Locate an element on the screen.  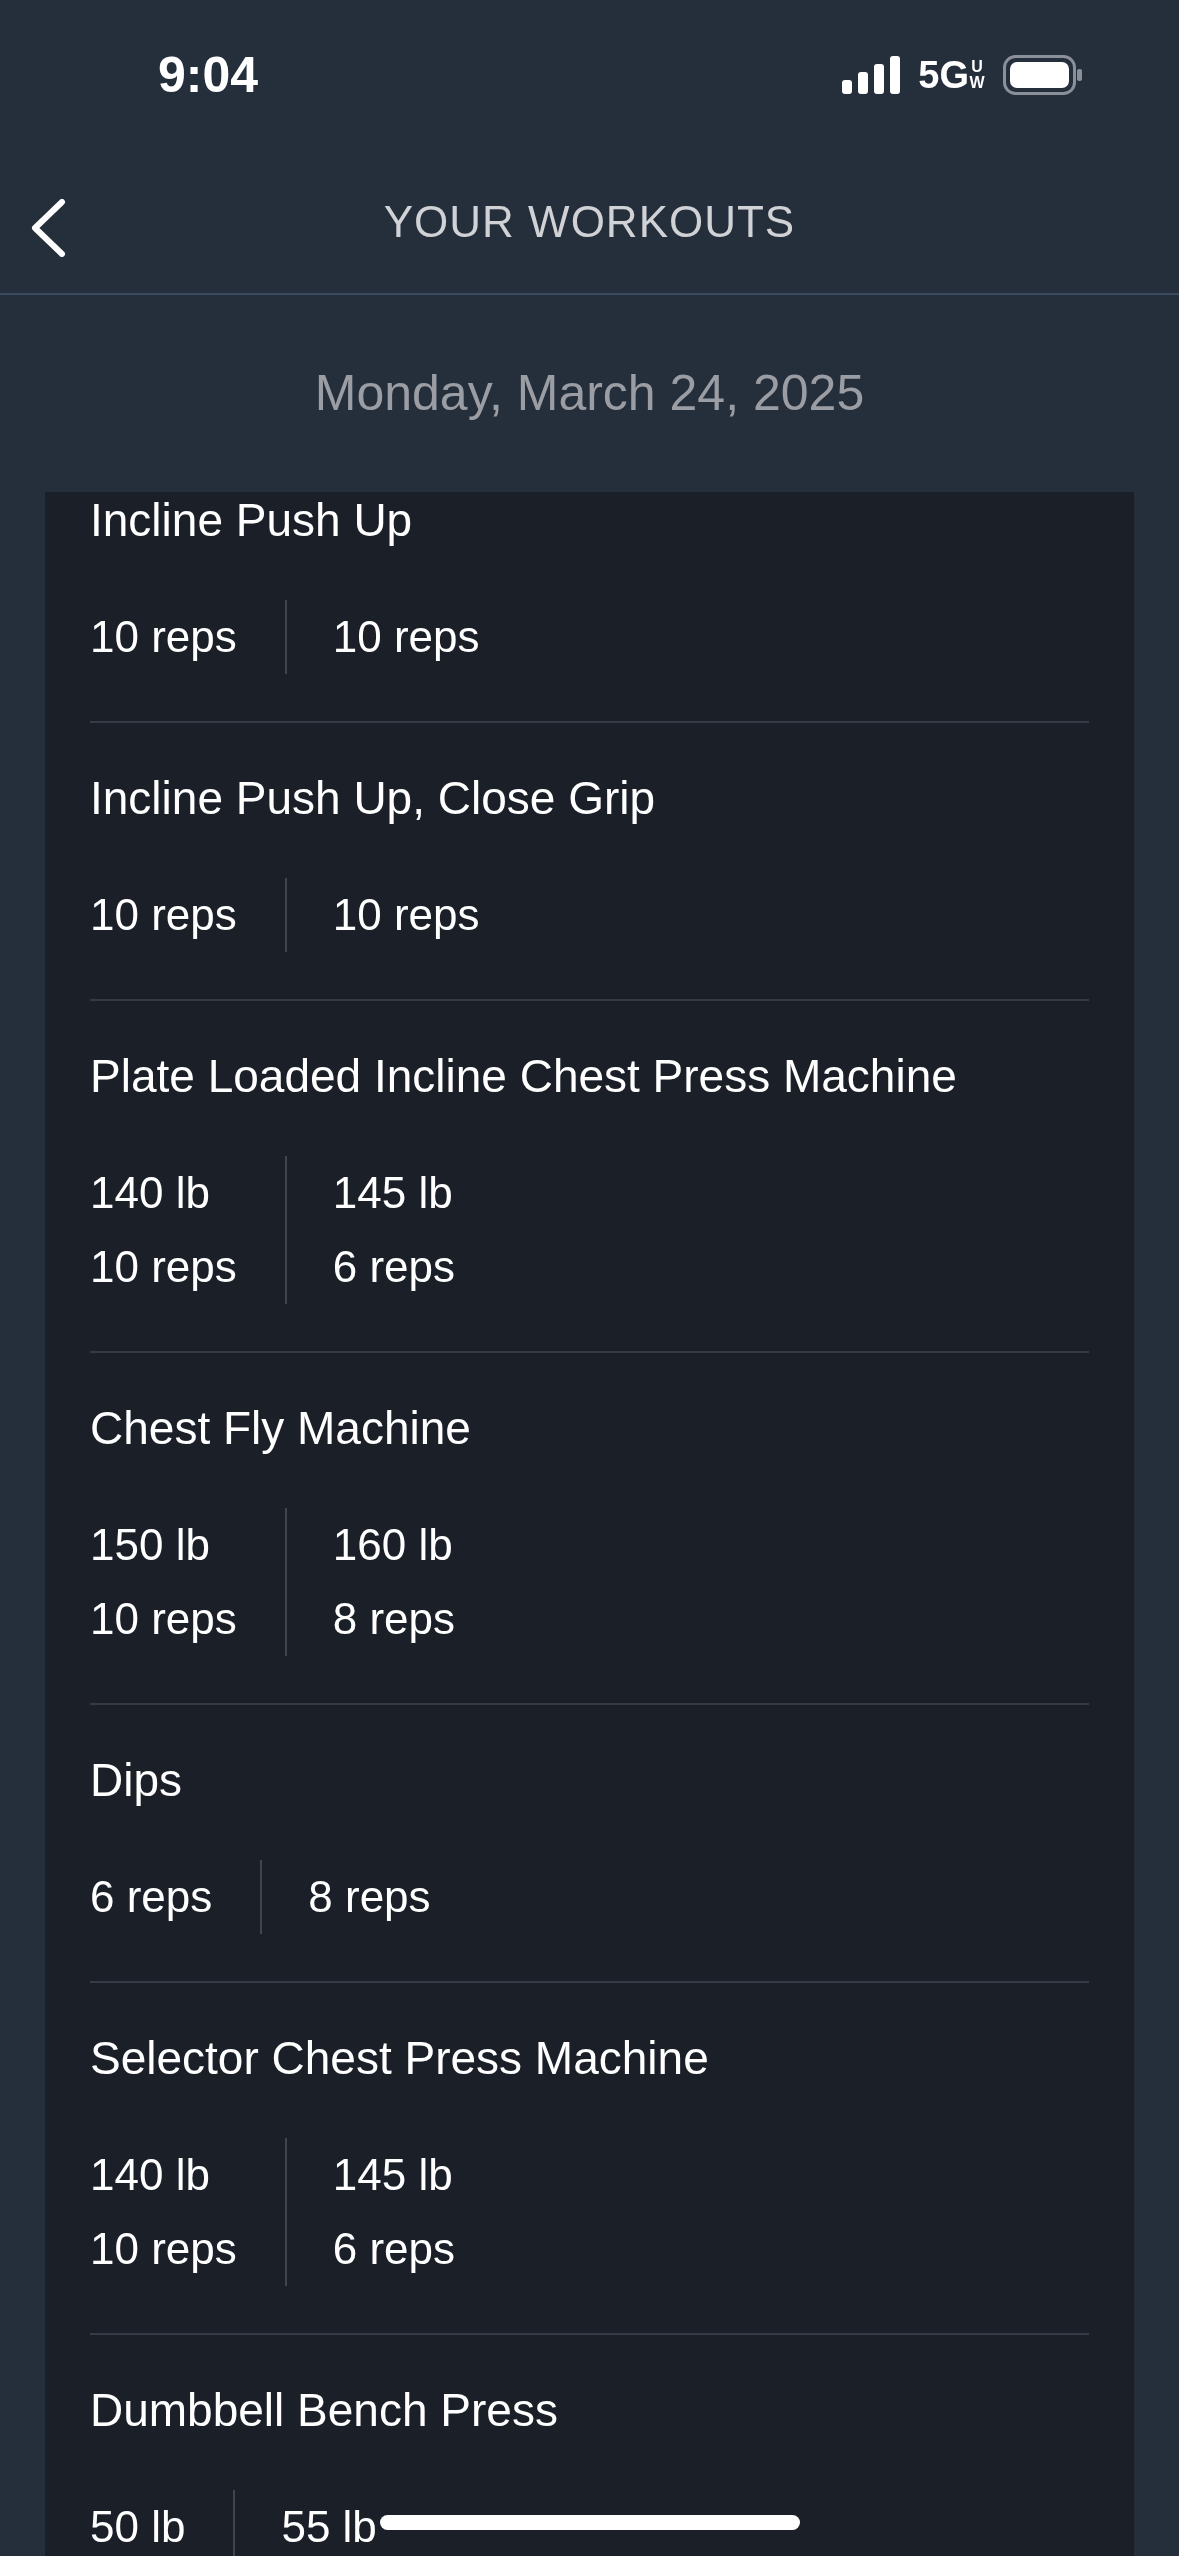
exercise-name: Plate Loaded Incline Chest Press Machine is located at coordinates (524, 1076).